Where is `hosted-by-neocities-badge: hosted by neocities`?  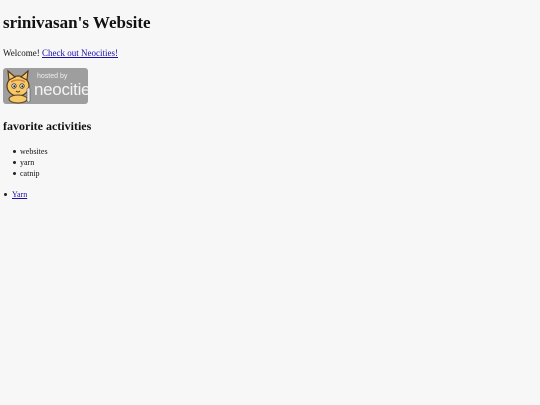 hosted-by-neocities-badge: hosted by neocities is located at coordinates (45, 86).